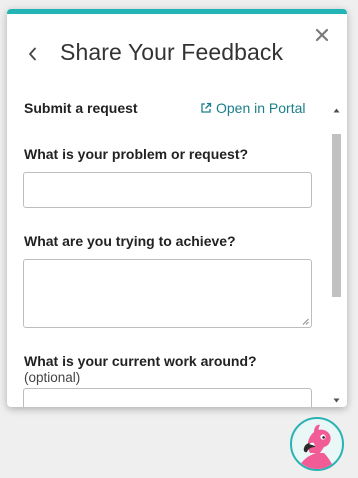 The width and height of the screenshot is (358, 478). I want to click on scroll-thumb, so click(336, 215).